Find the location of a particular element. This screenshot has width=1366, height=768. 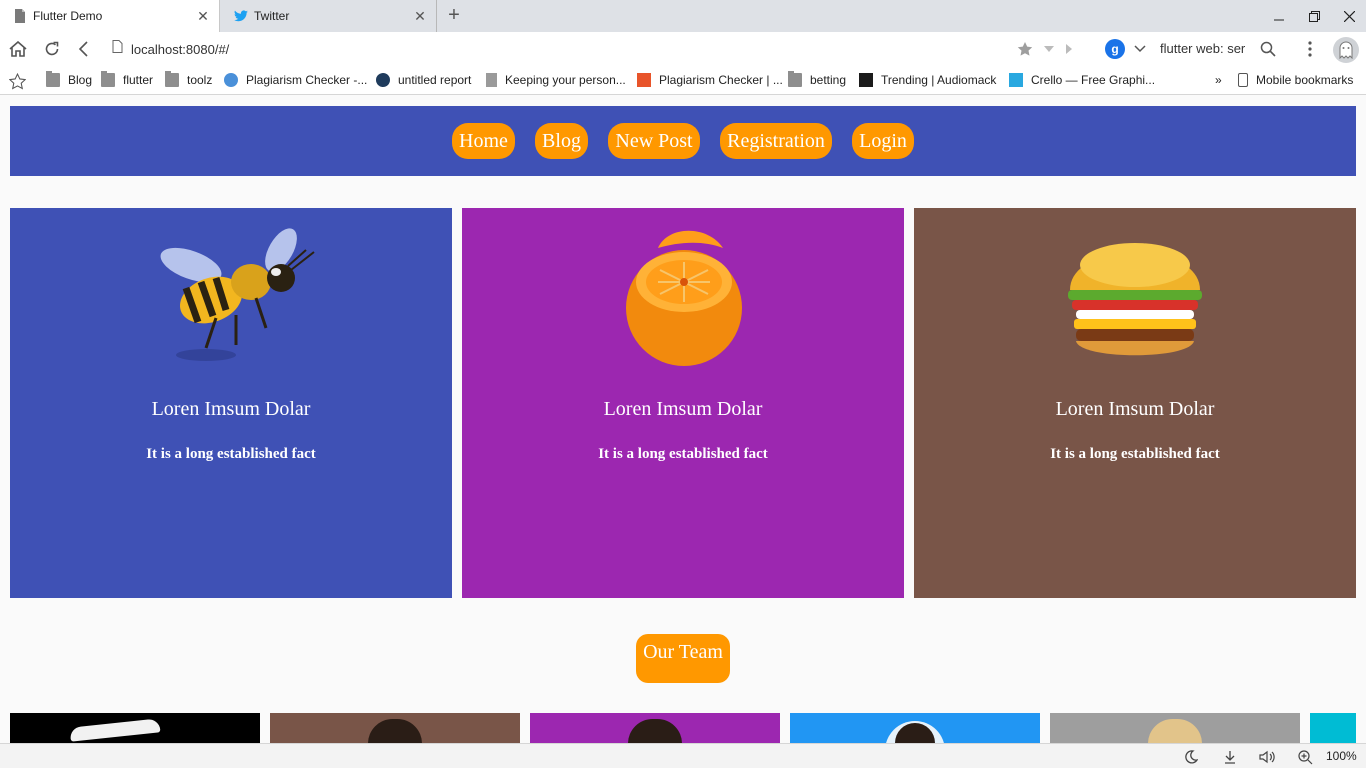

star-outline-icon is located at coordinates (17, 81).